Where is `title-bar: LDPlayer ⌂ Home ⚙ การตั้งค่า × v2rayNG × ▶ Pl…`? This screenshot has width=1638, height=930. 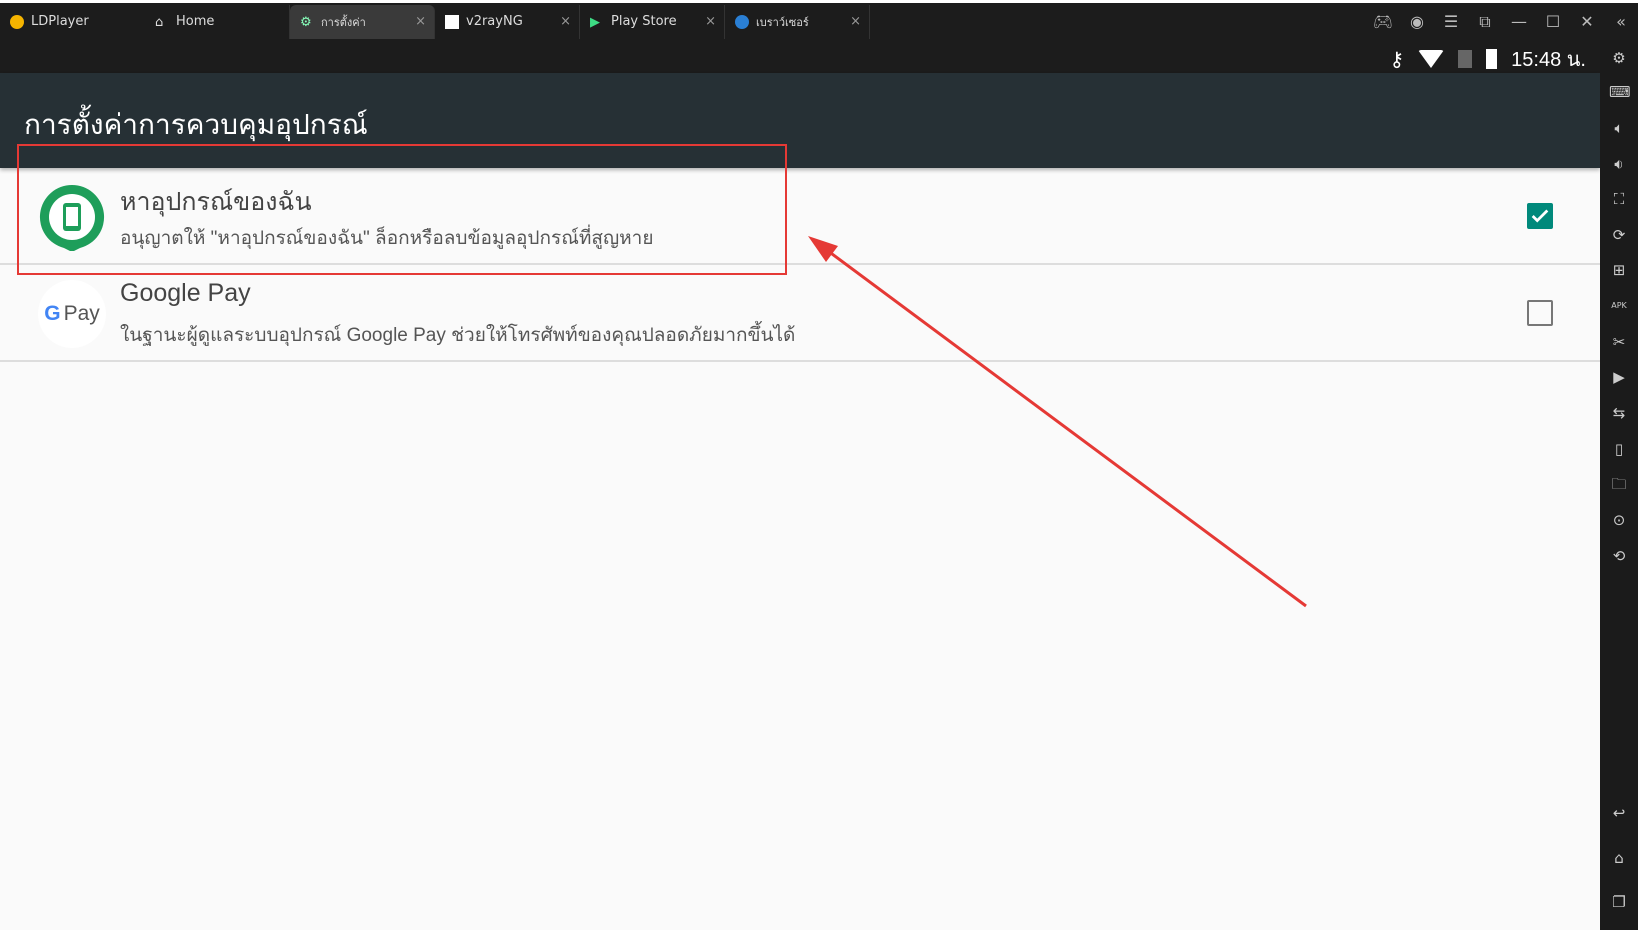 title-bar: LDPlayer ⌂ Home ⚙ การตั้งค่า × v2rayNG × ▶ Pl… is located at coordinates (819, 21).